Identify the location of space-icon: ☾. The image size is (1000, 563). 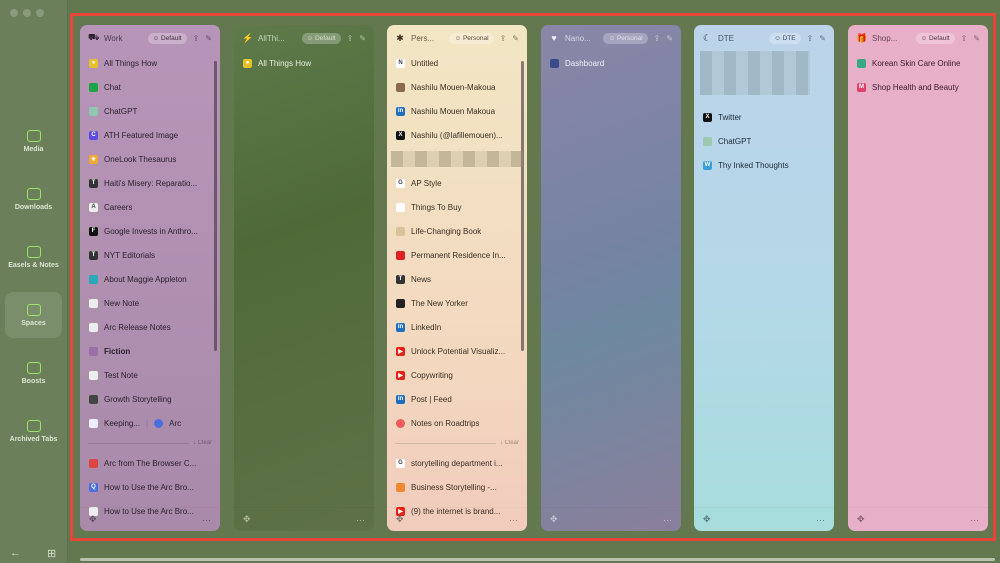
(707, 38).